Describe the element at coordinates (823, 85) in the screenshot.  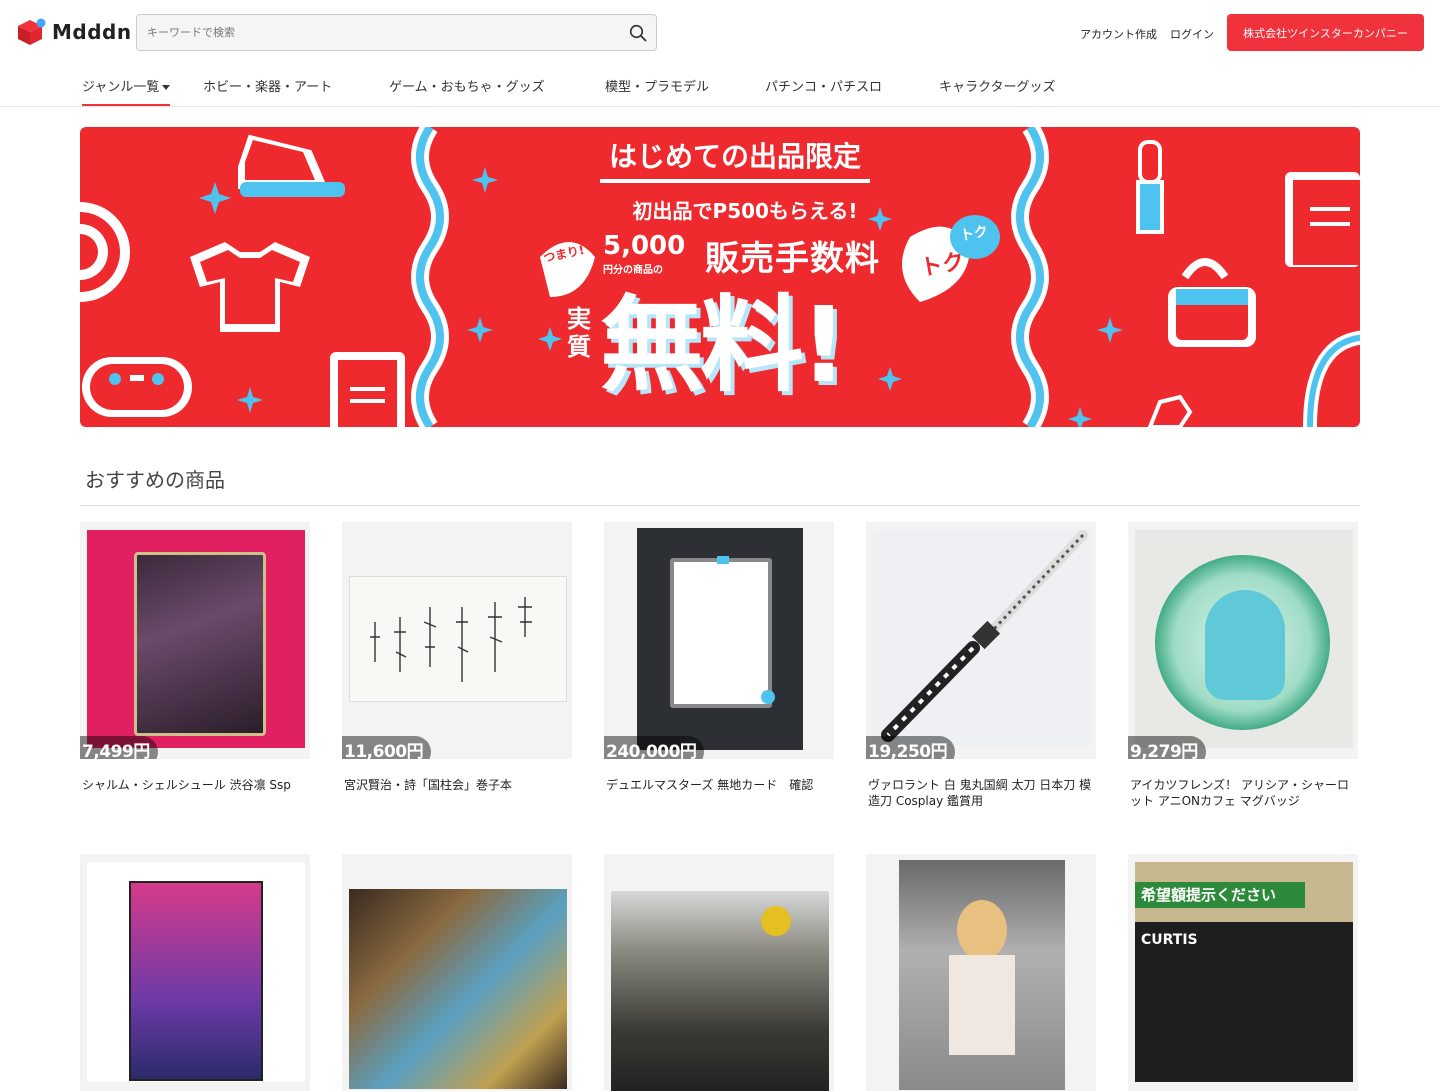
I see `nav-pachinko: パチンコ・パチスロ` at that location.